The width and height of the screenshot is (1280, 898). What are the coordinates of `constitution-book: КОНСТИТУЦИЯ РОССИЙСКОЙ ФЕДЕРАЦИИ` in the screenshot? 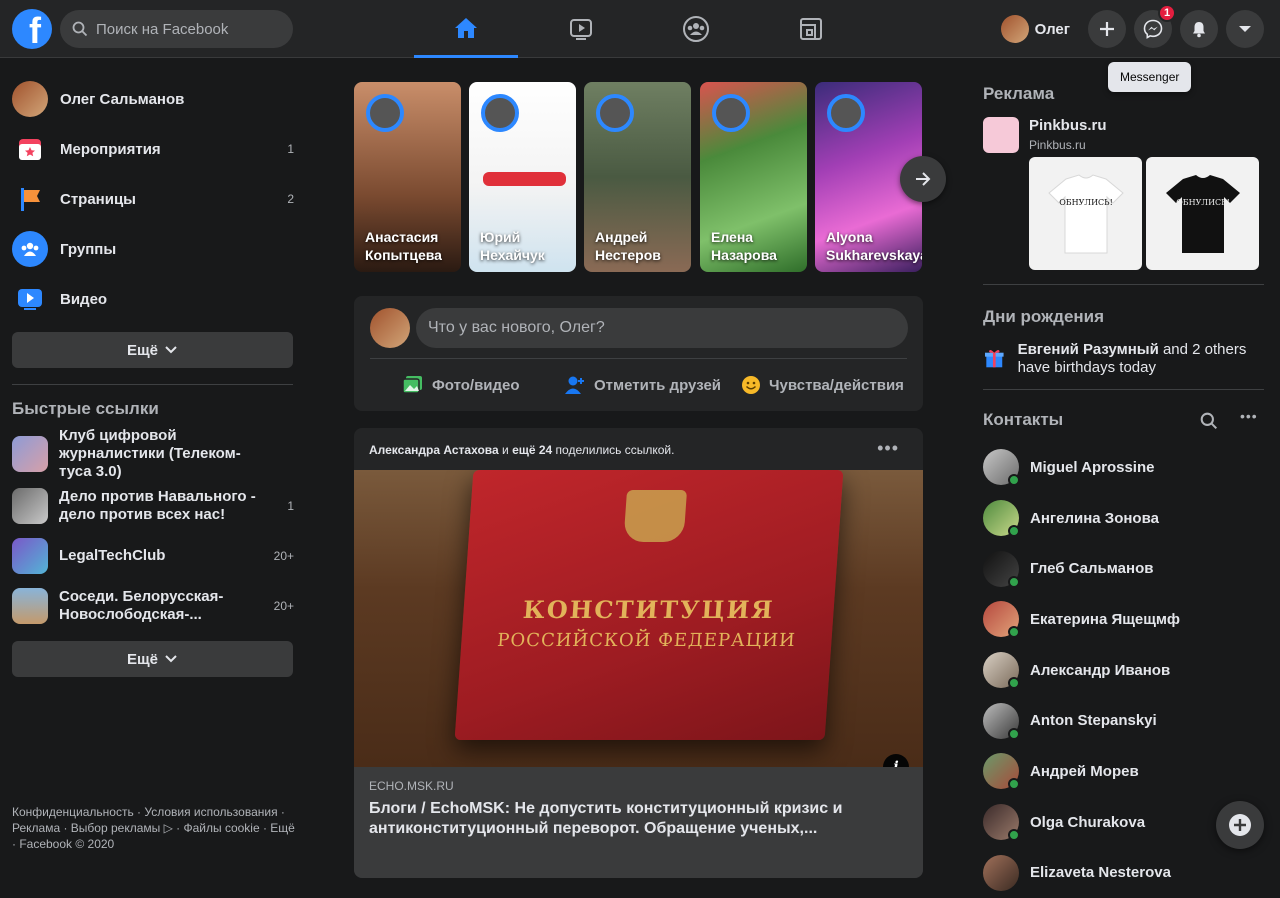 It's located at (649, 605).